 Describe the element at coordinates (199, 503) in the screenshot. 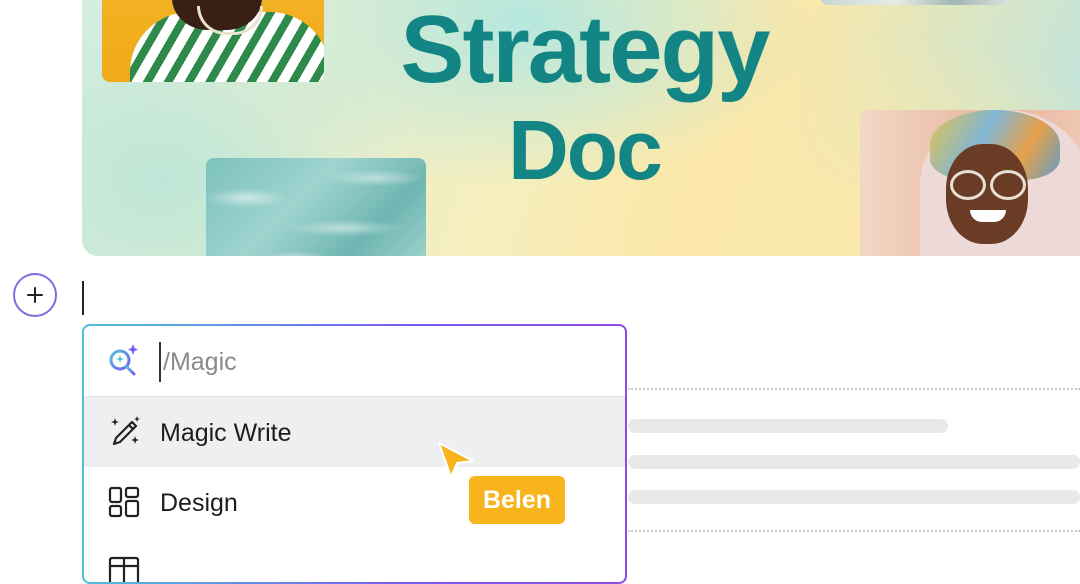

I see `menu-item-label: Design` at that location.